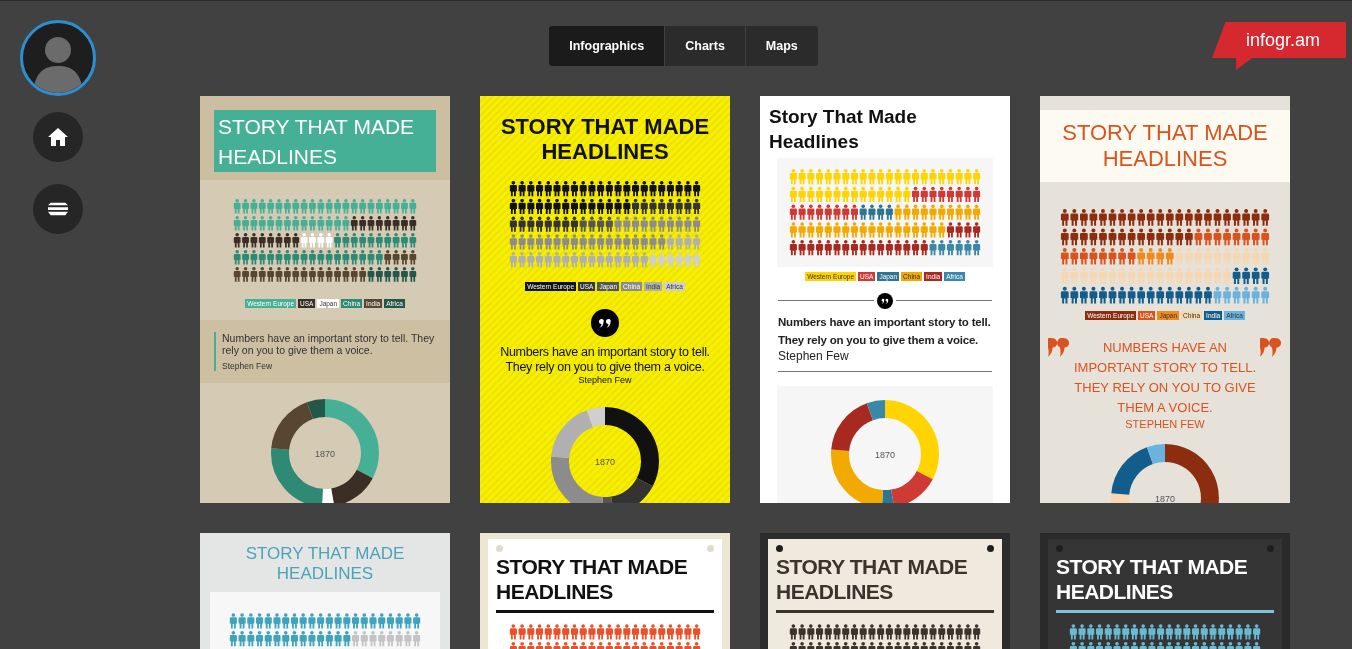 The width and height of the screenshot is (1352, 649). Describe the element at coordinates (1165, 378) in the screenshot. I see `quote-text: NUMBERS HAVE AN IMPORTANT STORY TO TELL. THEY RELY ON YOU TO GIVE THEM A VOICE.` at that location.